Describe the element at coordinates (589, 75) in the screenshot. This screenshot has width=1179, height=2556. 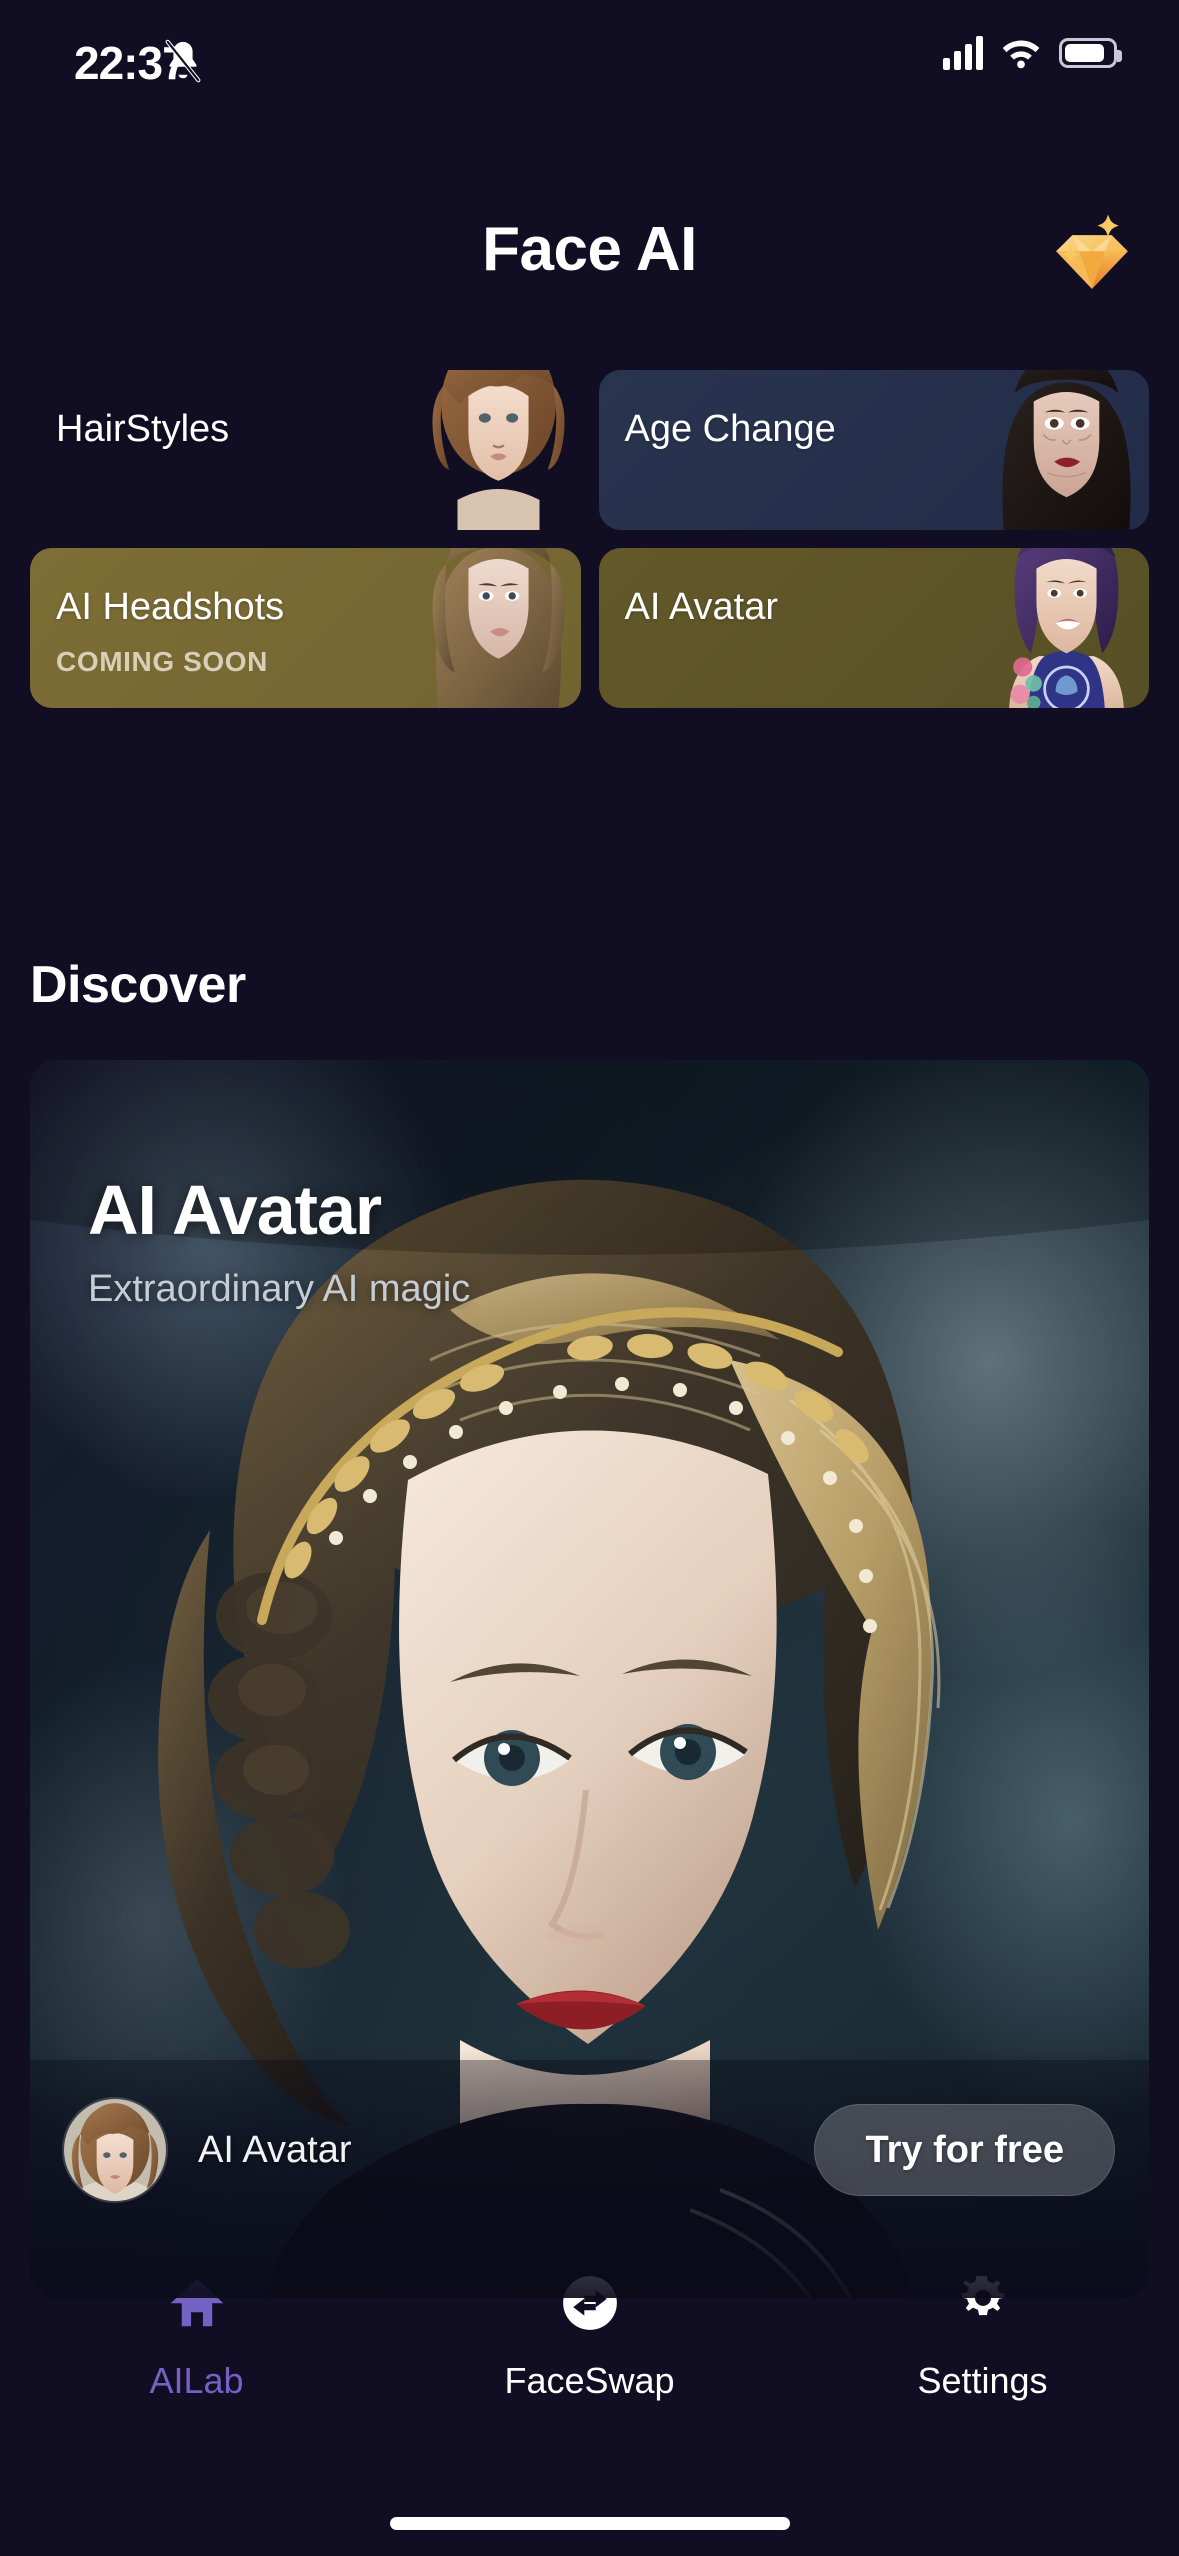
I see `status-bar: 22:37` at that location.